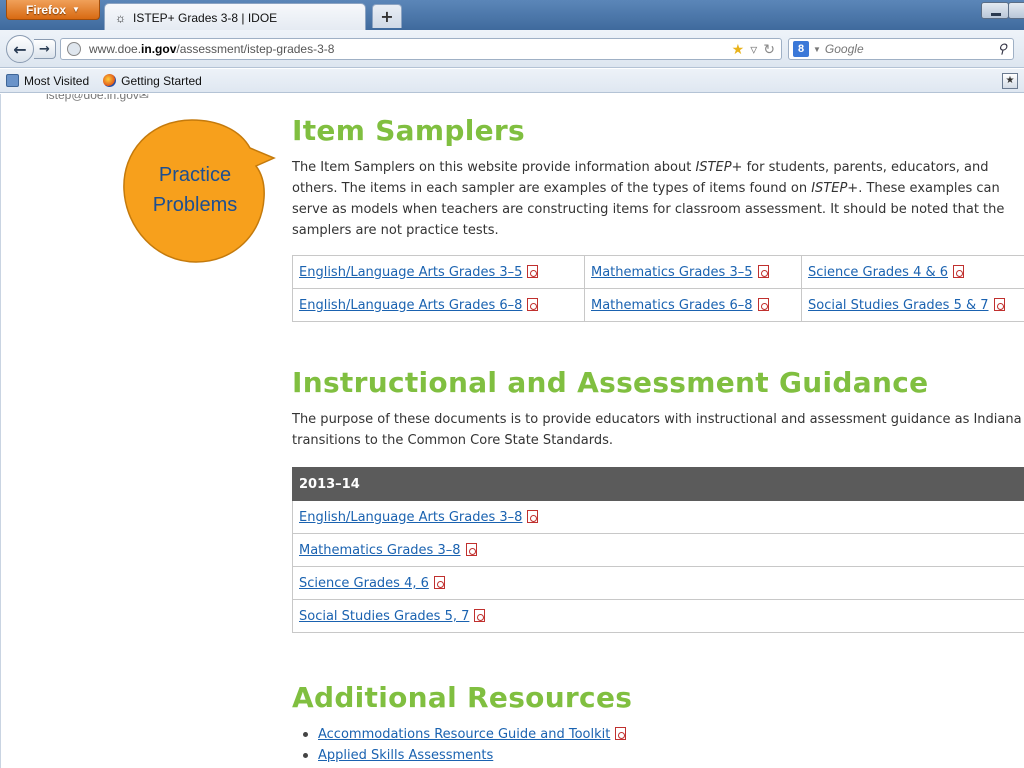 The image size is (1024, 768). Describe the element at coordinates (46, 9) in the screenshot. I see `firefox-menu-label: Firefox` at that location.